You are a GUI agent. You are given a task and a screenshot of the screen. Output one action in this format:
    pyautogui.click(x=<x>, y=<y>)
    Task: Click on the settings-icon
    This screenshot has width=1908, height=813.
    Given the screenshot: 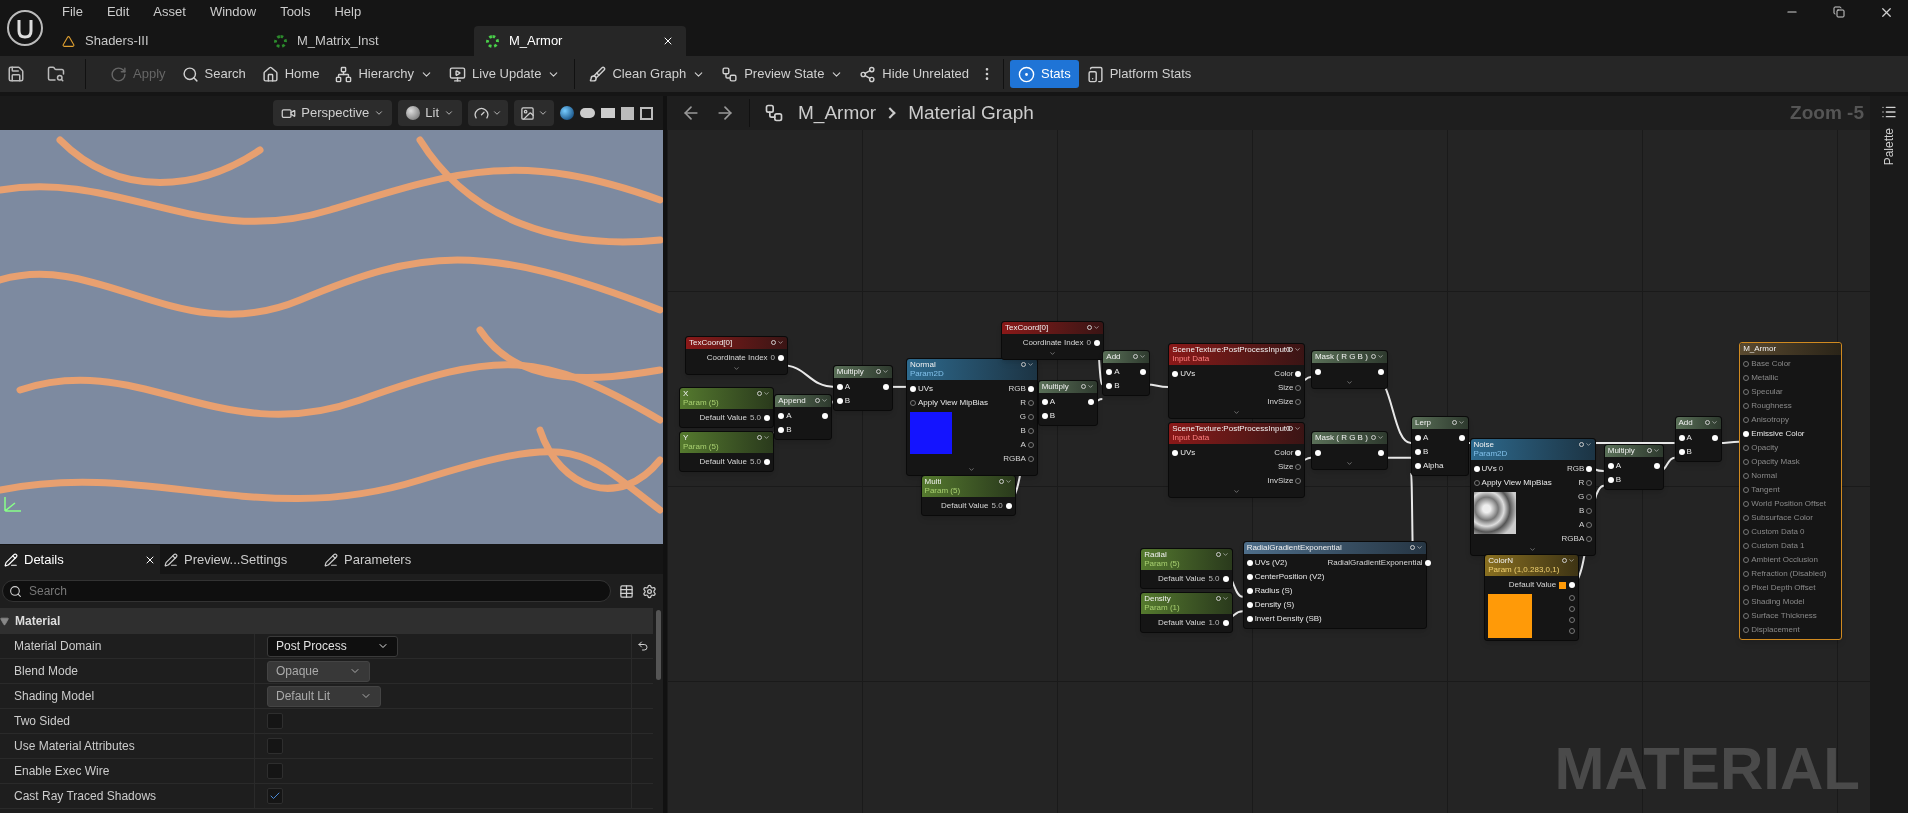 What is the action you would take?
    pyautogui.click(x=649, y=591)
    